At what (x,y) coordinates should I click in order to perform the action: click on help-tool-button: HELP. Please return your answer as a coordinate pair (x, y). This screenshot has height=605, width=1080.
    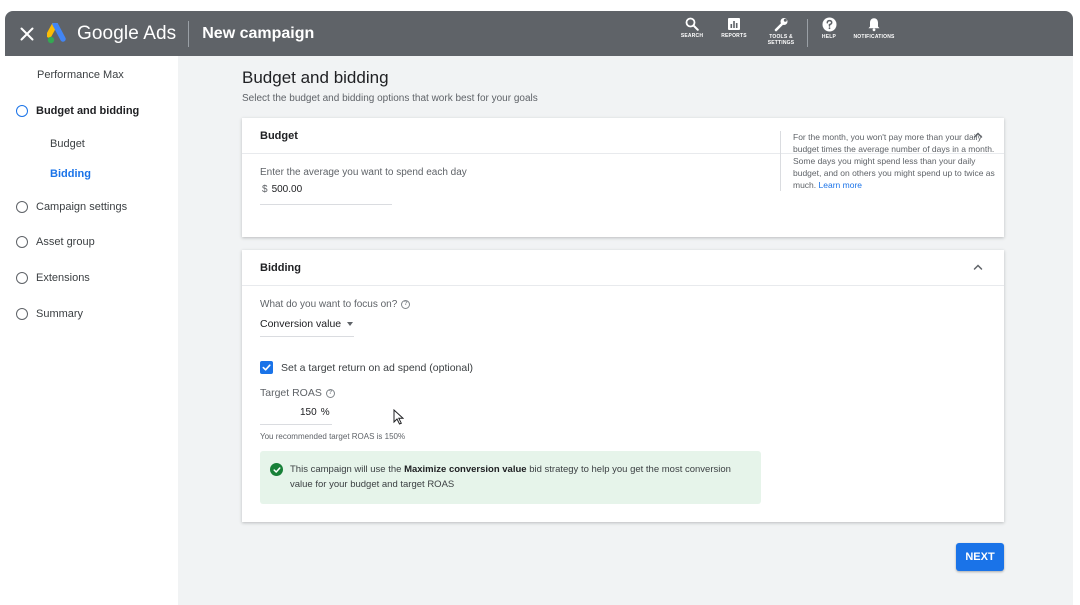
    Looking at the image, I should click on (829, 25).